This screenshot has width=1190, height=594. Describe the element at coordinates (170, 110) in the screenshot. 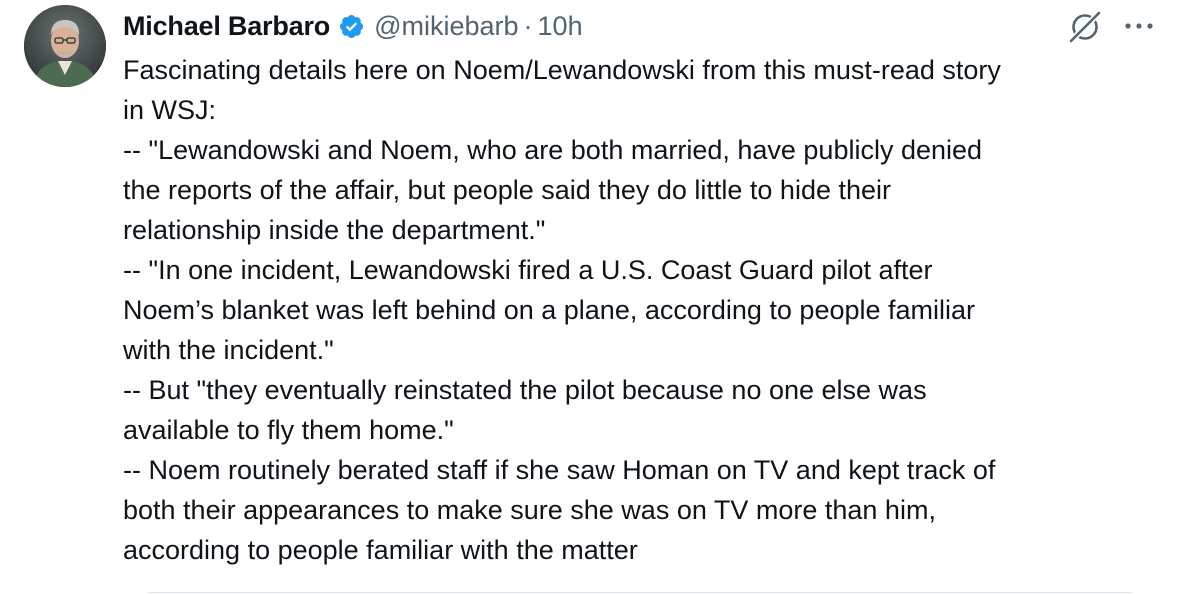

I see `tweet-text-line: in WSJ:` at that location.